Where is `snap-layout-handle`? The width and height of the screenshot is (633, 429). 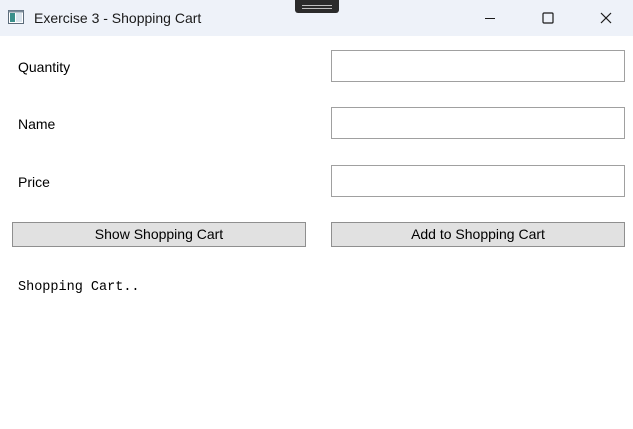
snap-layout-handle is located at coordinates (317, 6).